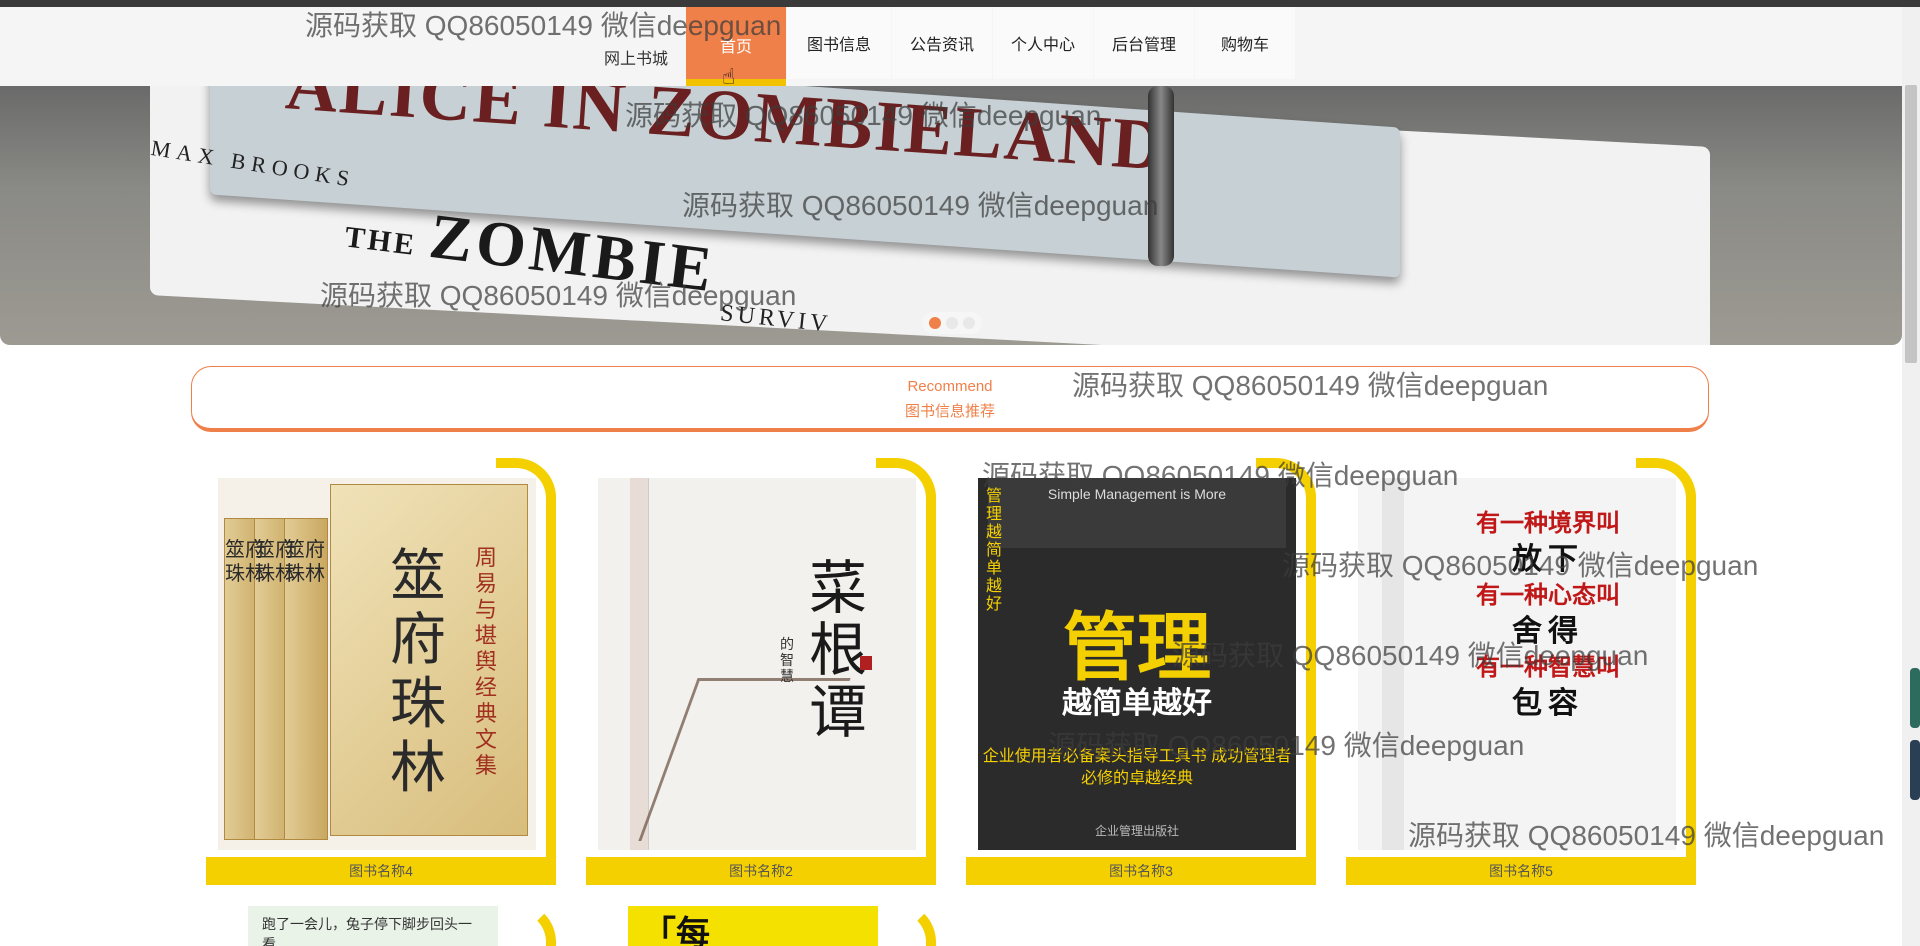 The height and width of the screenshot is (946, 1920). What do you see at coordinates (373, 926) in the screenshot?
I see `book-cover: 跑了一会儿，兔子停下脚步回头一看` at bounding box center [373, 926].